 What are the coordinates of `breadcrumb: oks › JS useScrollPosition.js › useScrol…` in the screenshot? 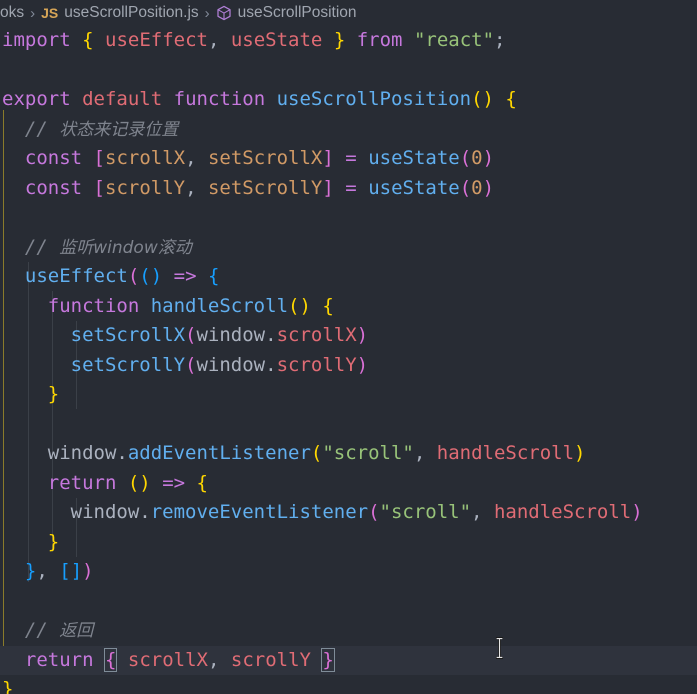 It's located at (348, 13).